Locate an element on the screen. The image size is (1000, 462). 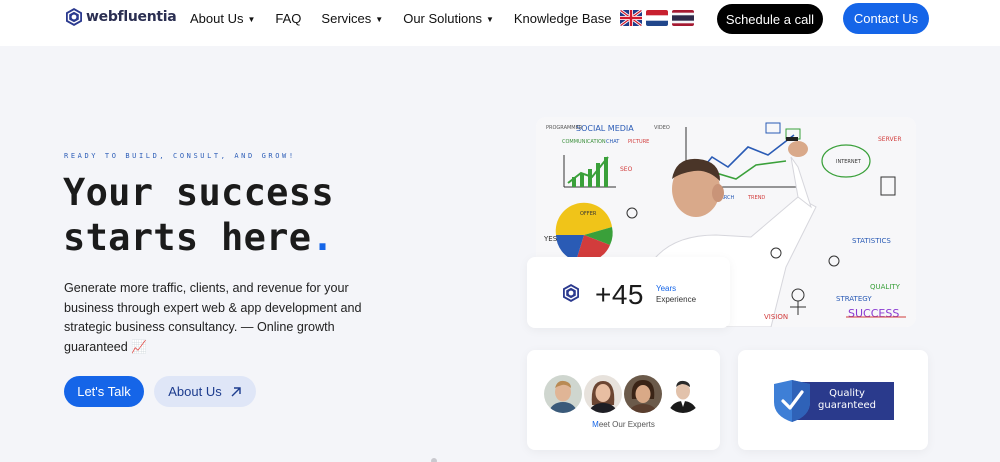
language-switcher is located at coordinates (657, 18).